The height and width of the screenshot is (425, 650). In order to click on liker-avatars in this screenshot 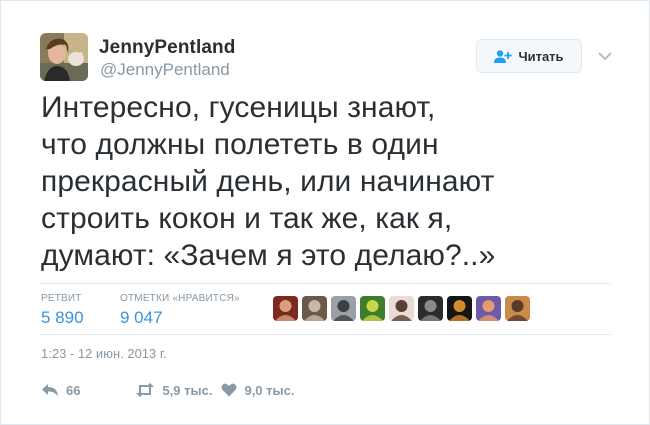, I will do `click(401, 308)`.